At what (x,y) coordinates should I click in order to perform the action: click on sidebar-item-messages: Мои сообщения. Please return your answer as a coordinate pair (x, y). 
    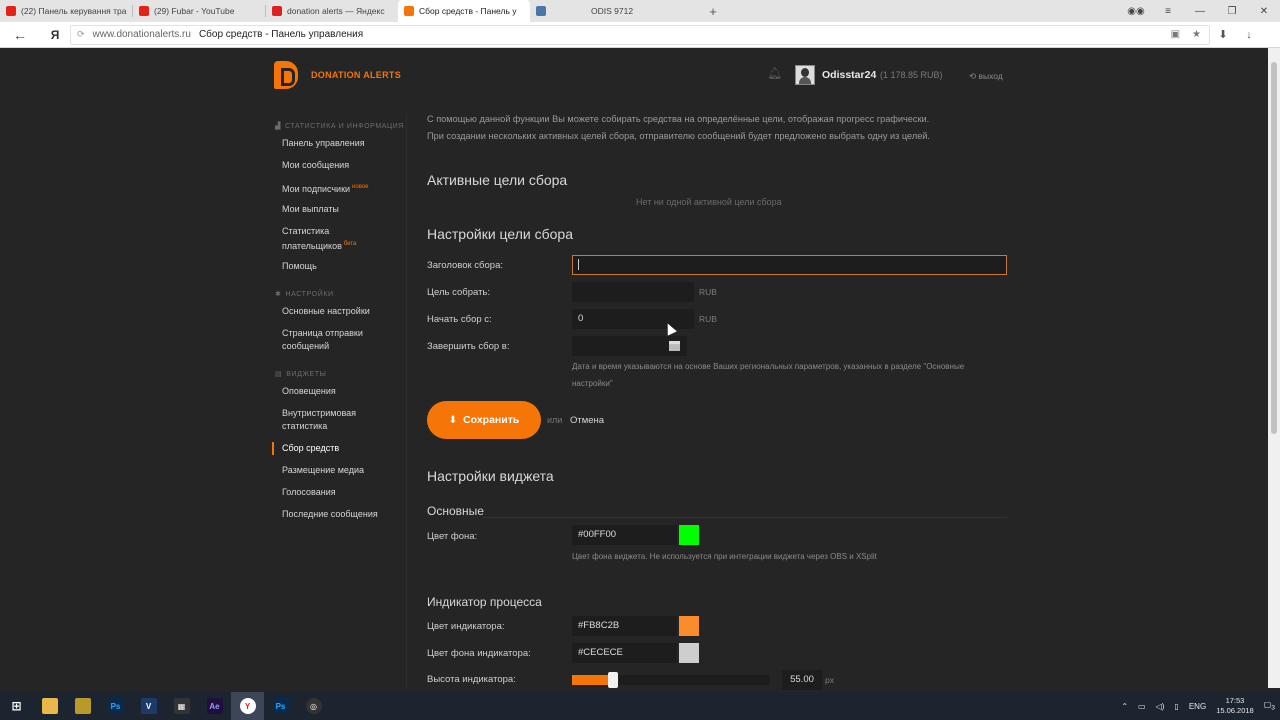
    Looking at the image, I should click on (337, 165).